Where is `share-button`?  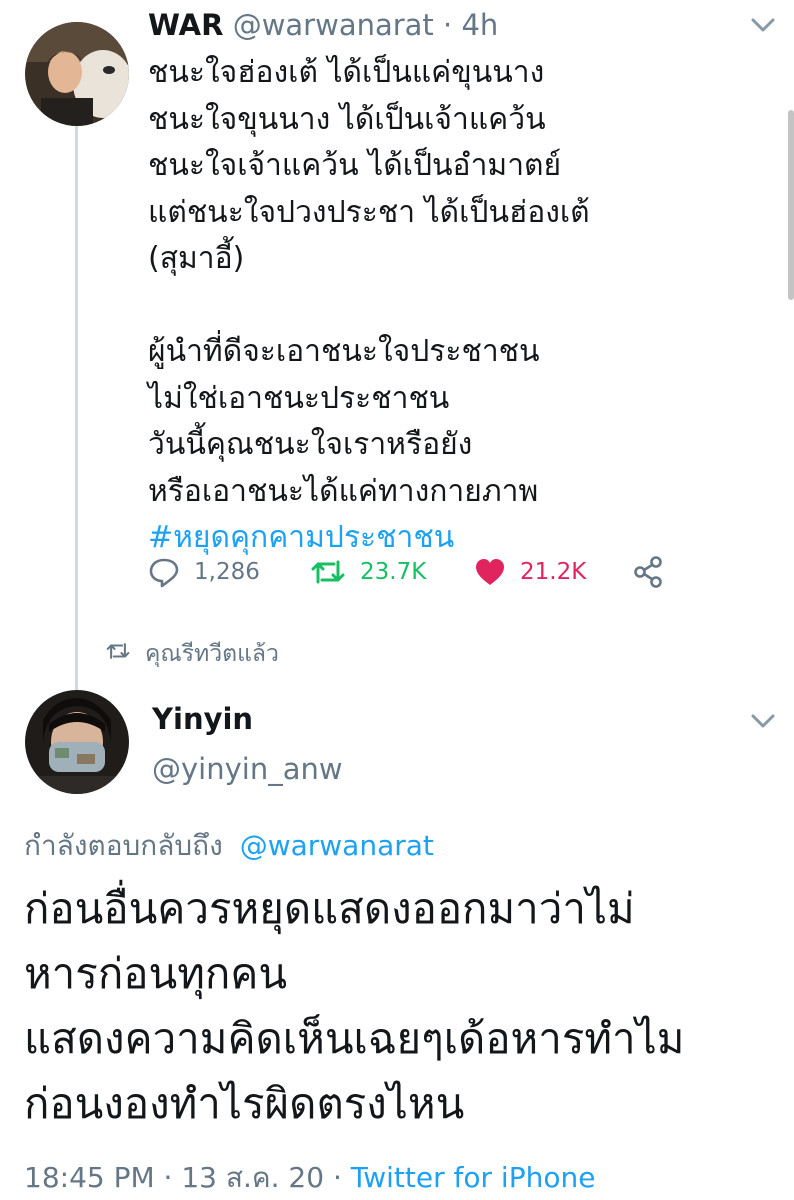
share-button is located at coordinates (648, 572).